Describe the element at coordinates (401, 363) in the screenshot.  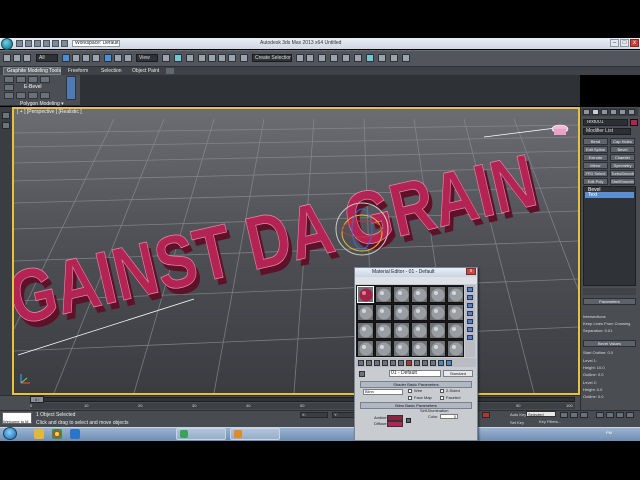
I see `make-unique-icon` at that location.